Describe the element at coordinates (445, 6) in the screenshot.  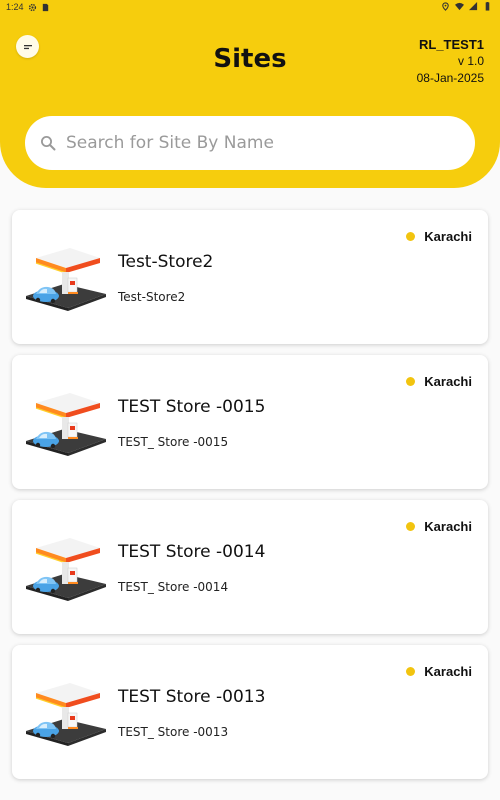
I see `location-icon` at that location.